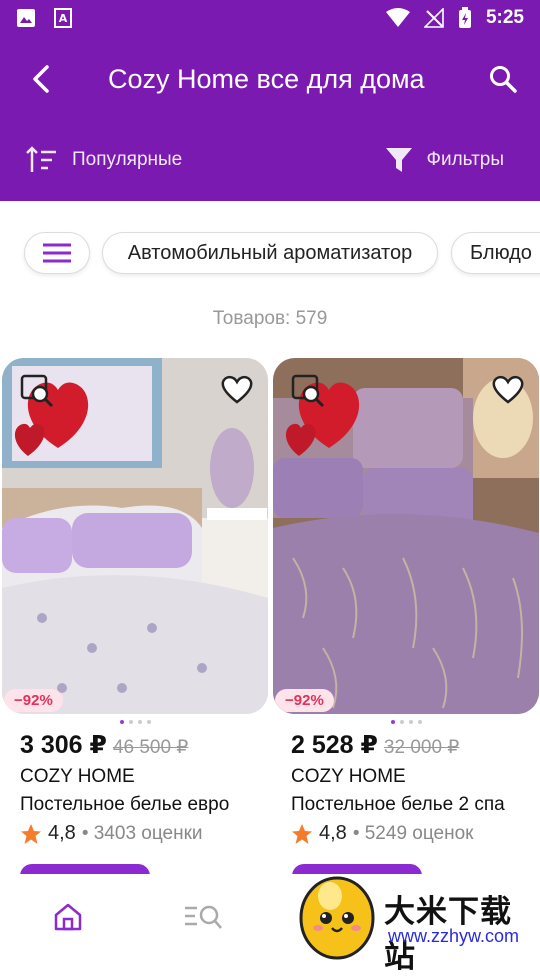 Image resolution: width=540 pixels, height=976 pixels. Describe the element at coordinates (127, 160) in the screenshot. I see `sort-label: Популярные` at that location.